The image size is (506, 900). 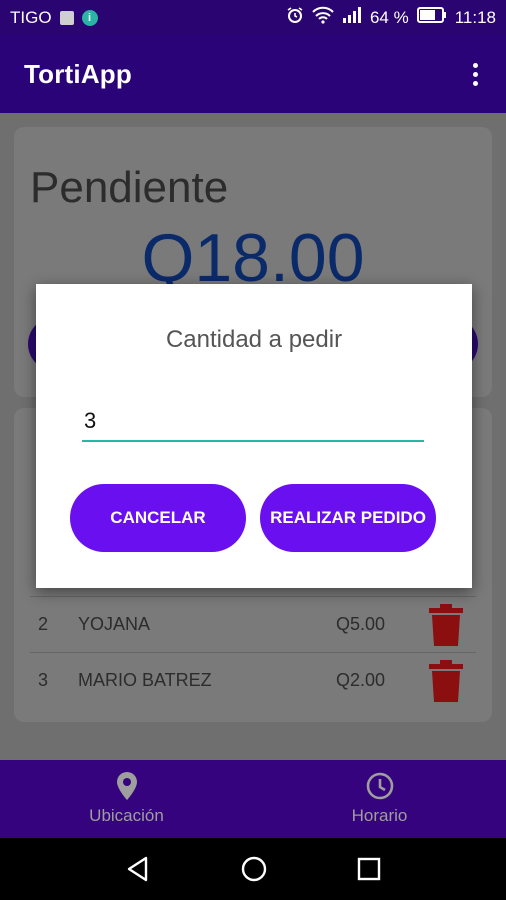 What do you see at coordinates (43, 680) in the screenshot?
I see `row-number: 3` at bounding box center [43, 680].